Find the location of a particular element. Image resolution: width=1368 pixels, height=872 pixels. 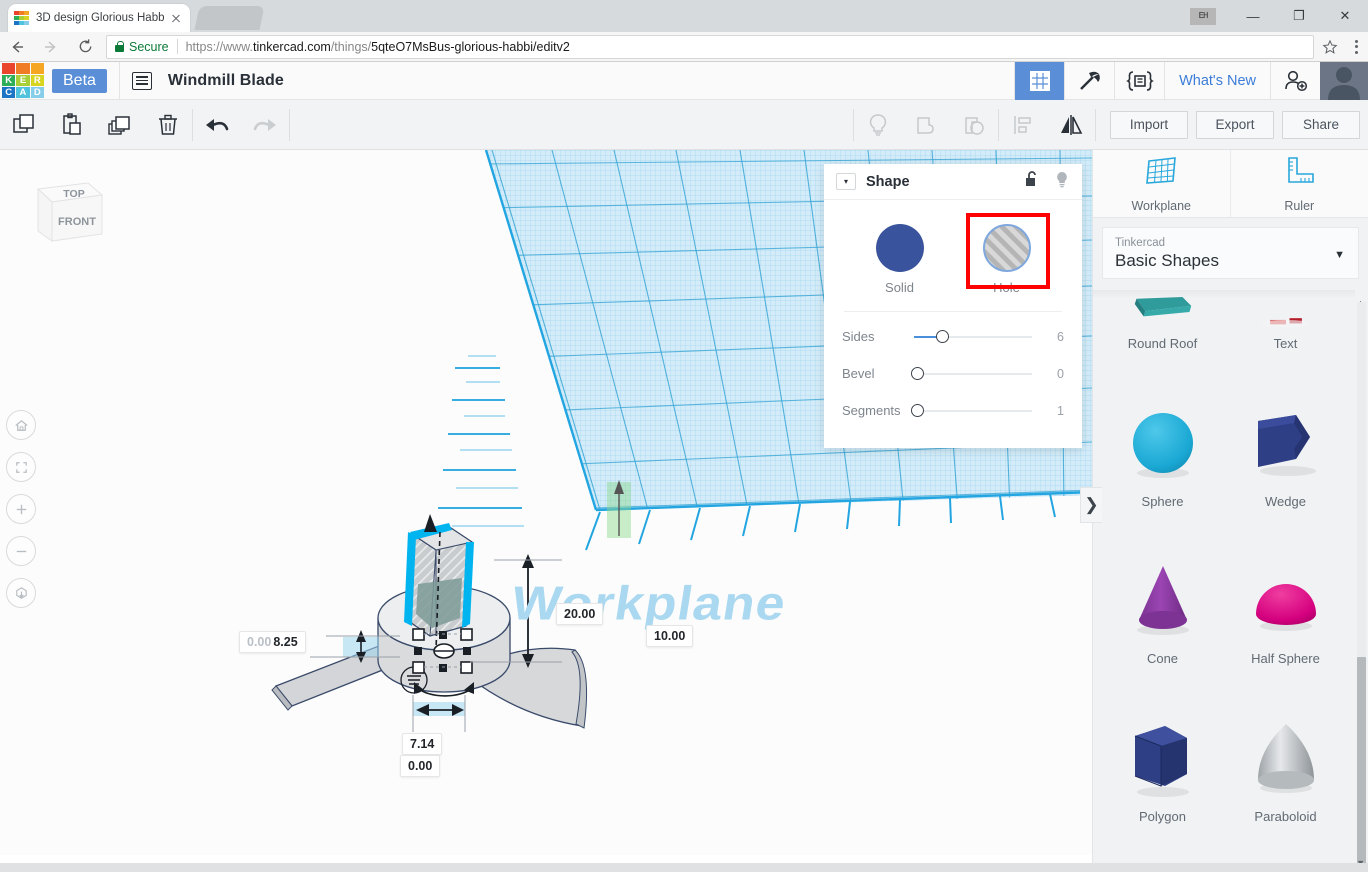

cone-thumb is located at coordinates (1162, 601).